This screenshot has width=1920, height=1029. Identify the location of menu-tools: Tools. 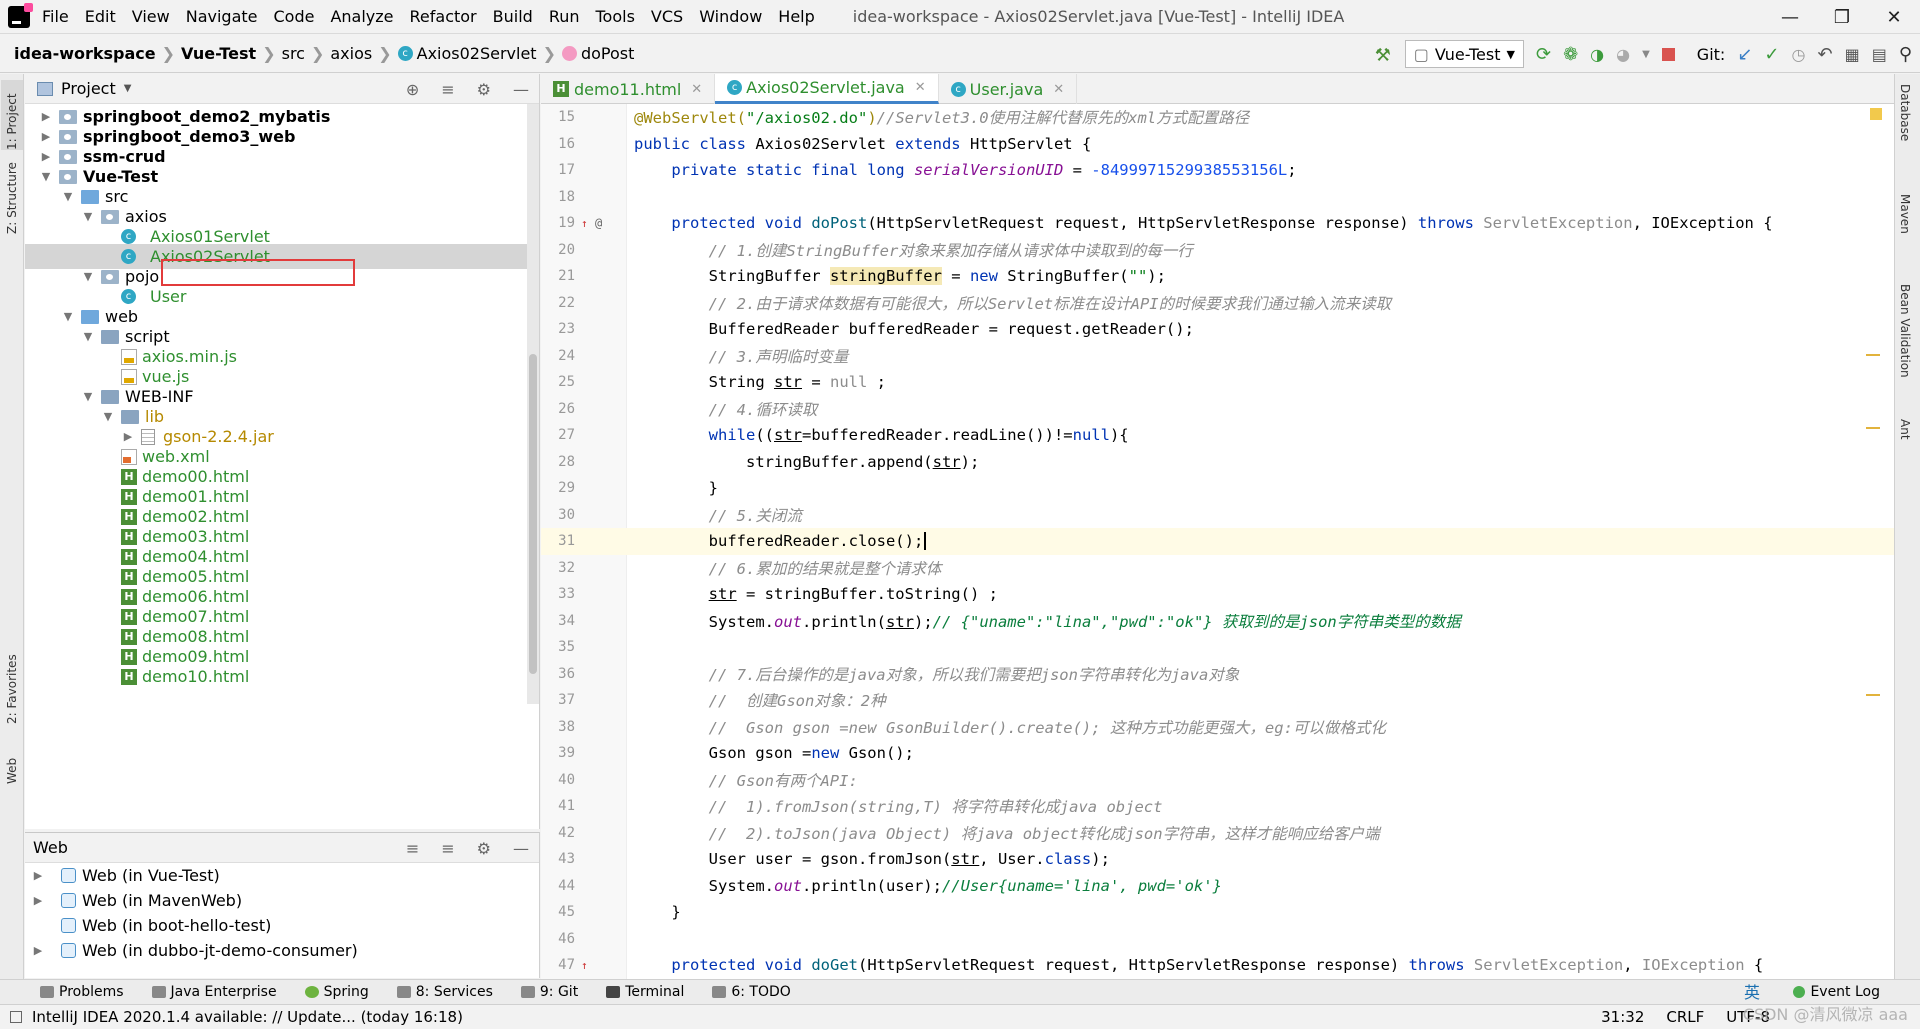
(615, 16).